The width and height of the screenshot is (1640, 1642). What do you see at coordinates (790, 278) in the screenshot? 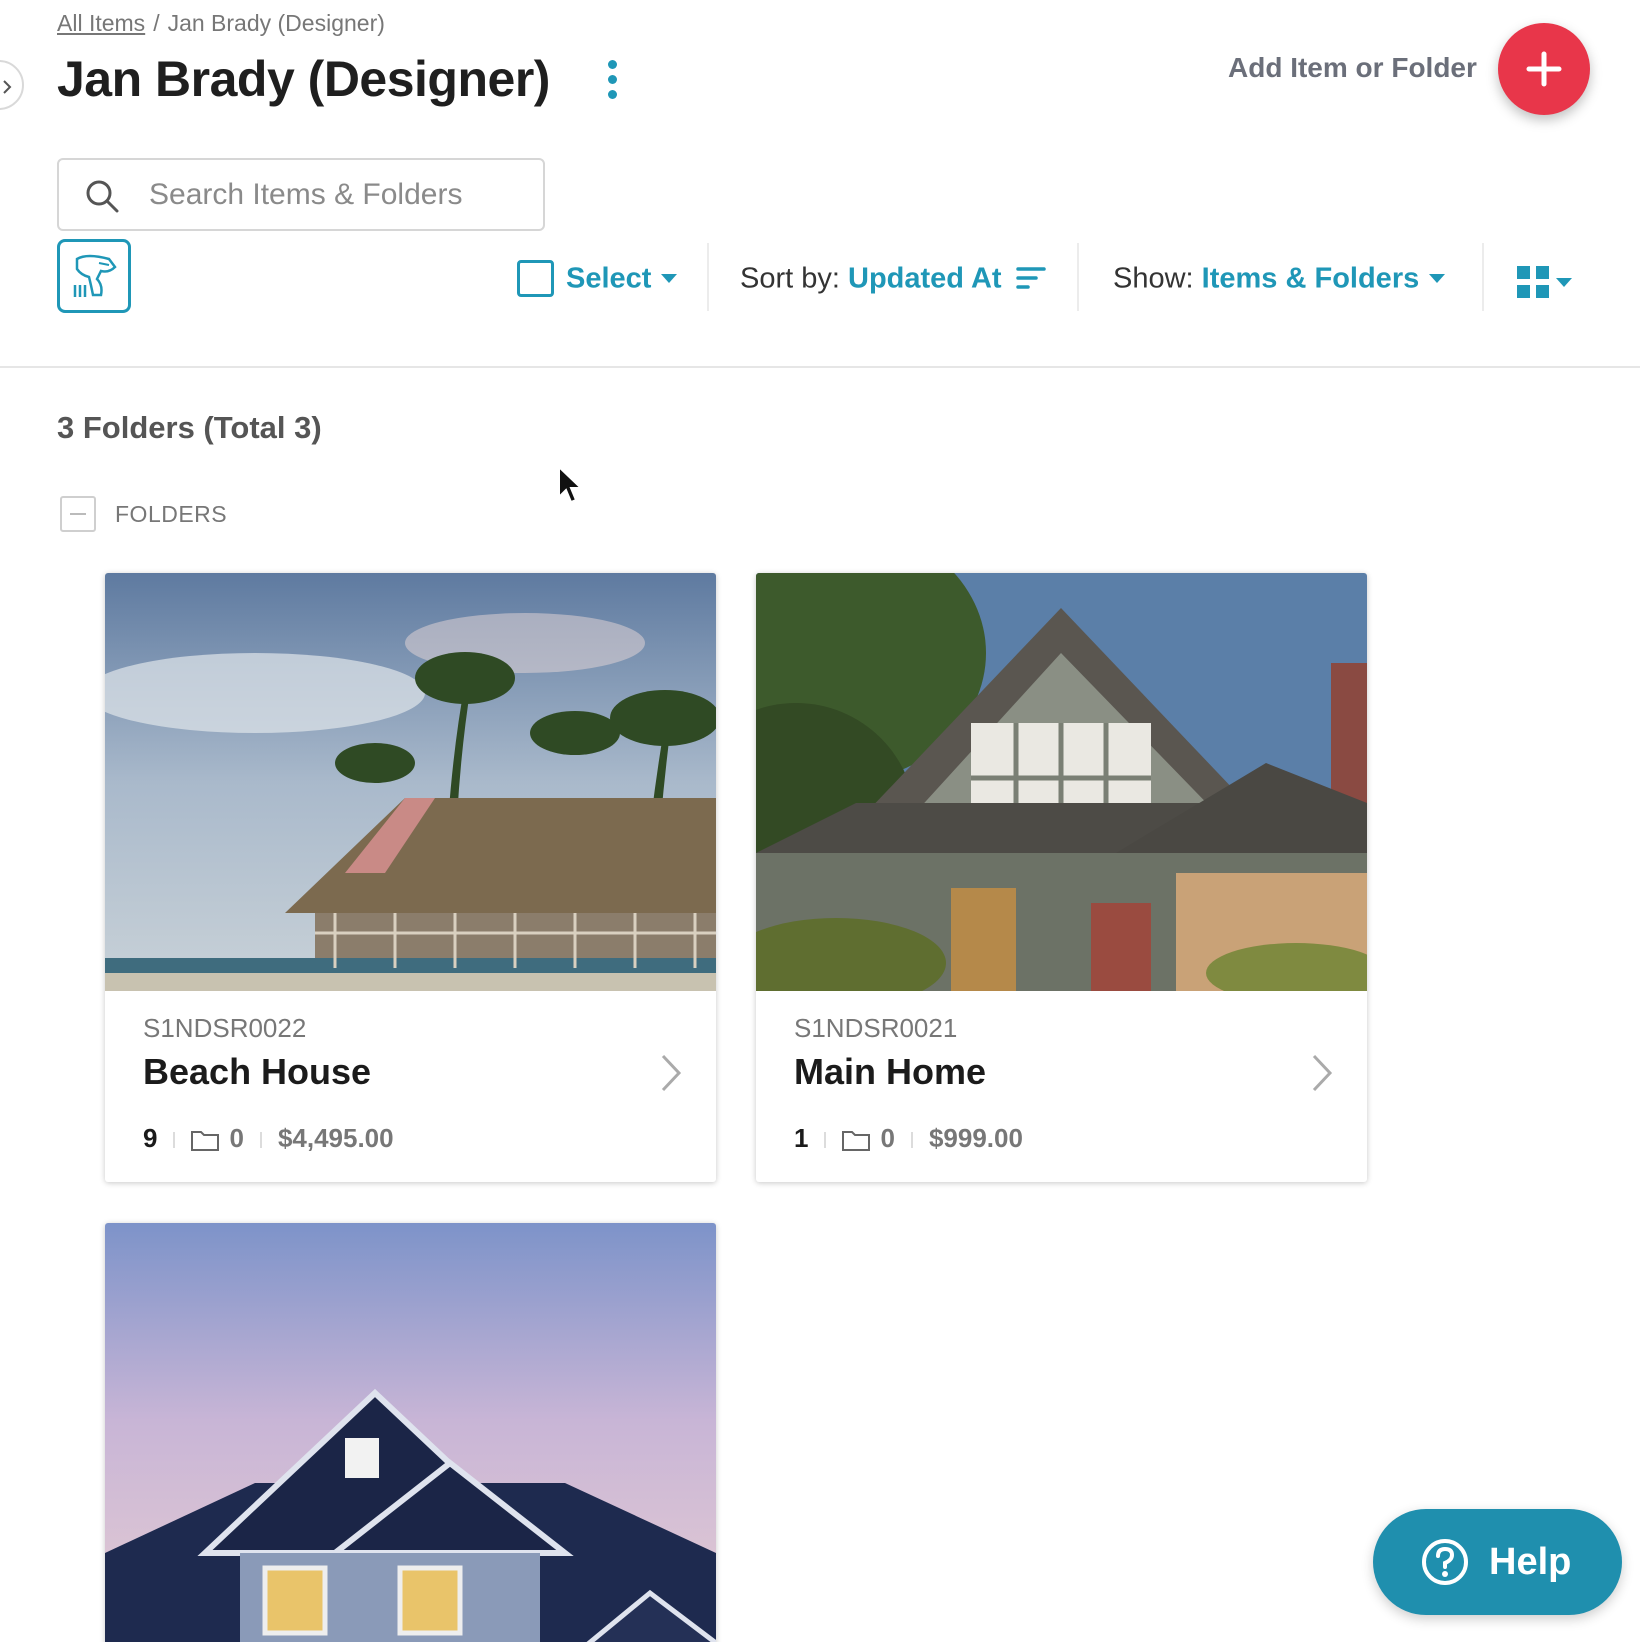
I see `sort-prefix: Sort by:` at bounding box center [790, 278].